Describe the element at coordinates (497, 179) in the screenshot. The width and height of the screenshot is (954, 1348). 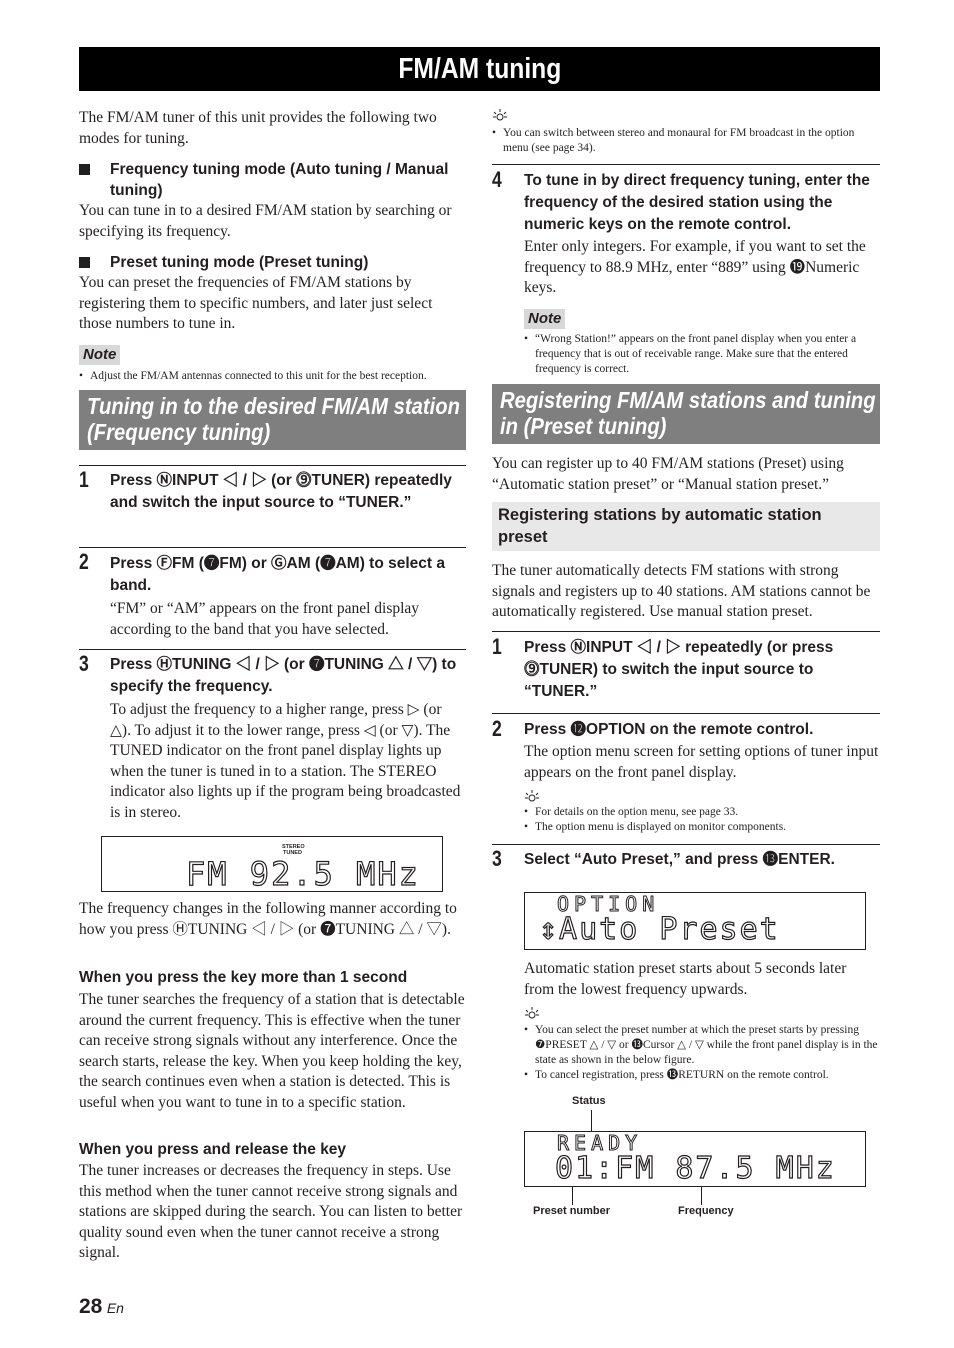
I see `step-number: 4` at that location.